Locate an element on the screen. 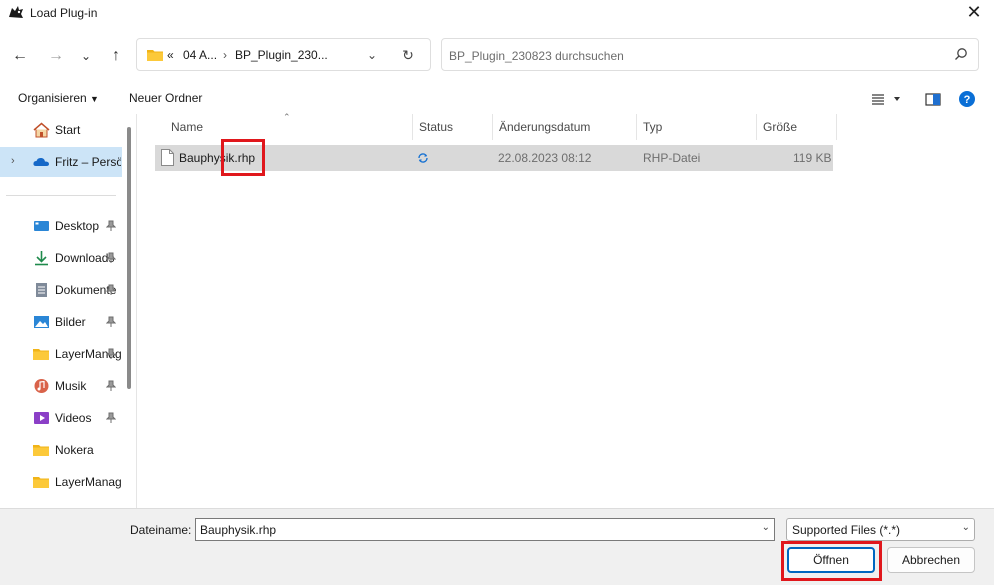 Image resolution: width=994 pixels, height=585 pixels. filter-value: Supported Files (*.*) is located at coordinates (846, 530).